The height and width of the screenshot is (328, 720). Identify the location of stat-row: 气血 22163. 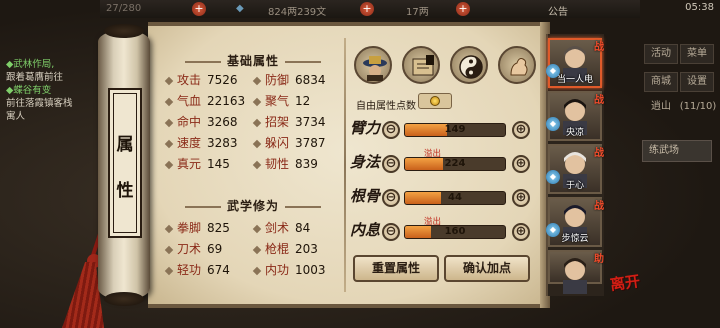
(205, 100).